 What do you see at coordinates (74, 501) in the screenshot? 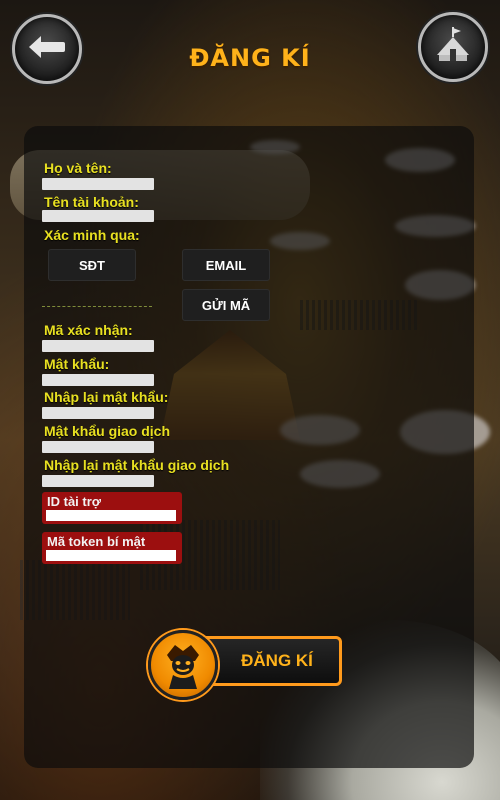
I see `sponsor-id-label: ID tài trợ` at bounding box center [74, 501].